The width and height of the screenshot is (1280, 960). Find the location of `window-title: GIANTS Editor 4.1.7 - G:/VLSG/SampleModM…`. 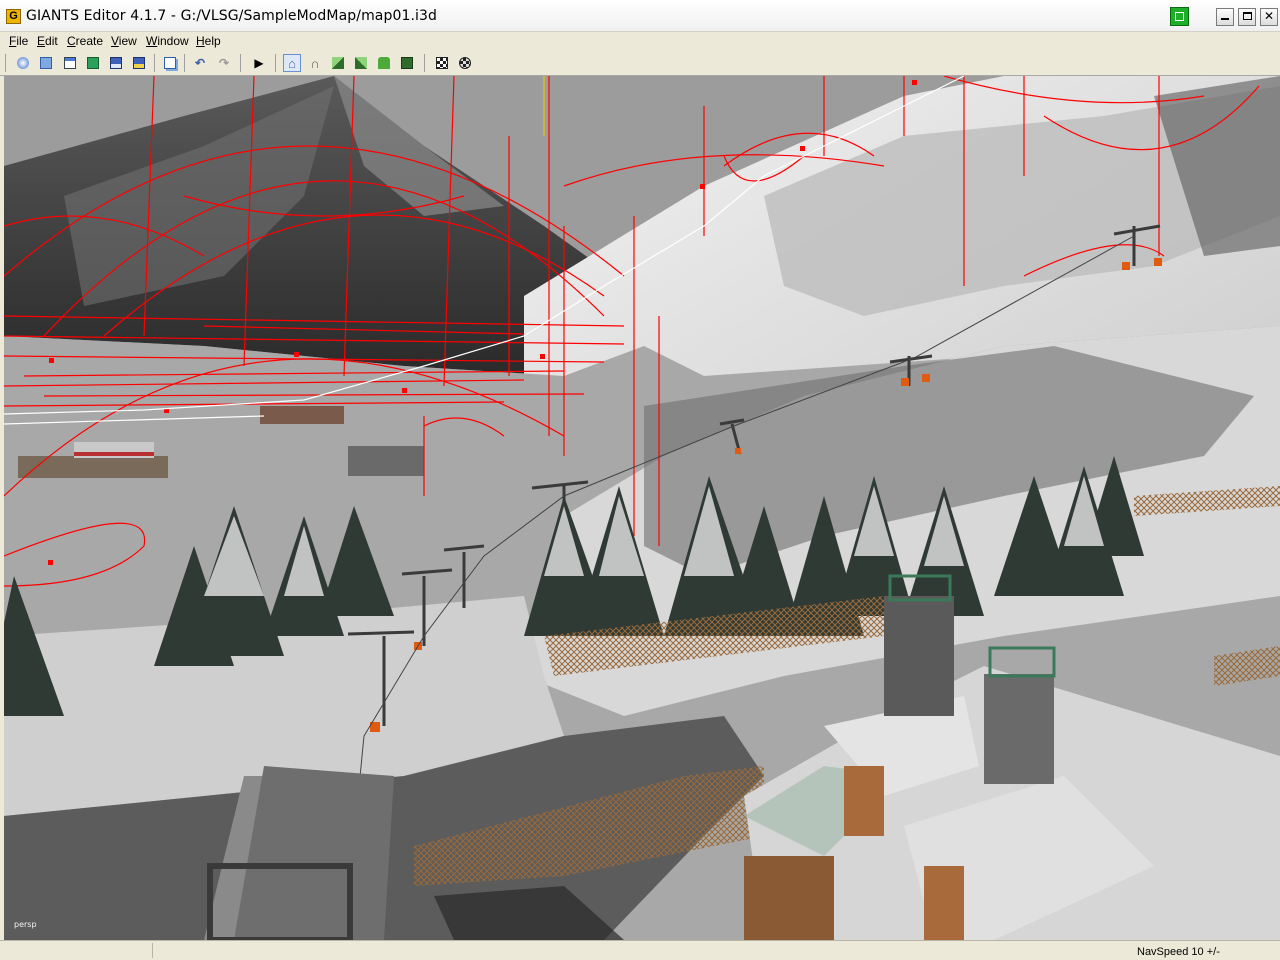

window-title: GIANTS Editor 4.1.7 - G:/VLSG/SampleModM… is located at coordinates (232, 16).